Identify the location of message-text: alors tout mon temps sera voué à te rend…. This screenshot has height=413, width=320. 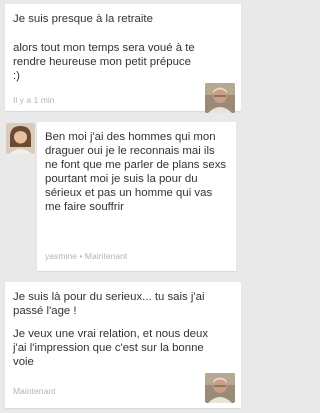
(104, 62).